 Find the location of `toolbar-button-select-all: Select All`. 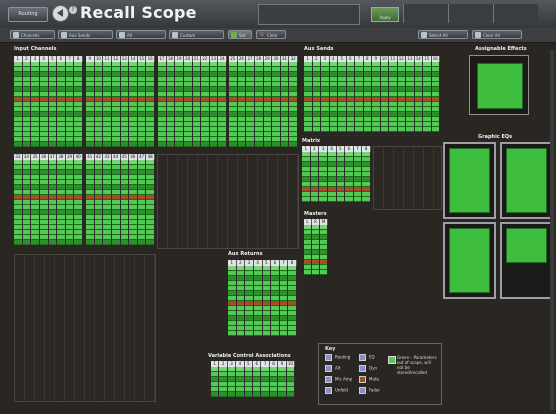

toolbar-button-select-all: Select All is located at coordinates (443, 34).